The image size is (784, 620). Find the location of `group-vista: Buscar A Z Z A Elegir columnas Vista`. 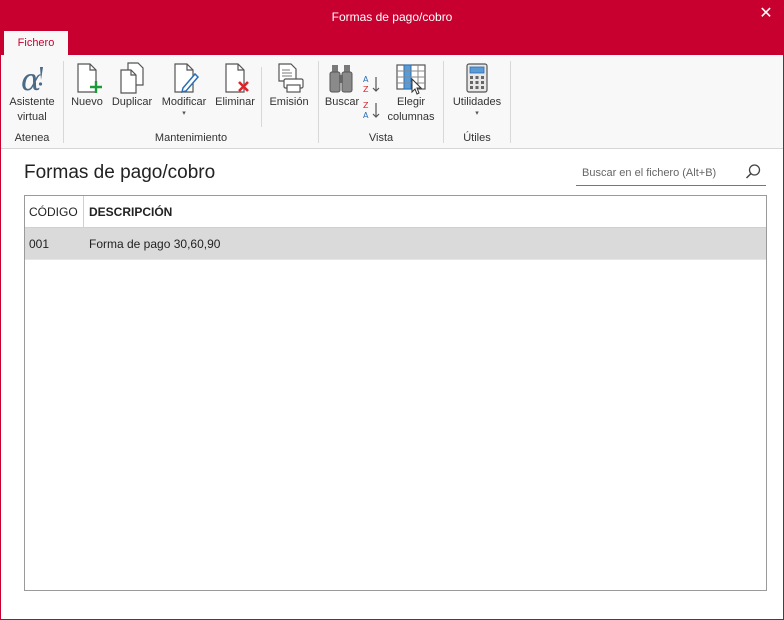

group-vista: Buscar A Z Z A Elegir columnas Vista is located at coordinates (381, 102).